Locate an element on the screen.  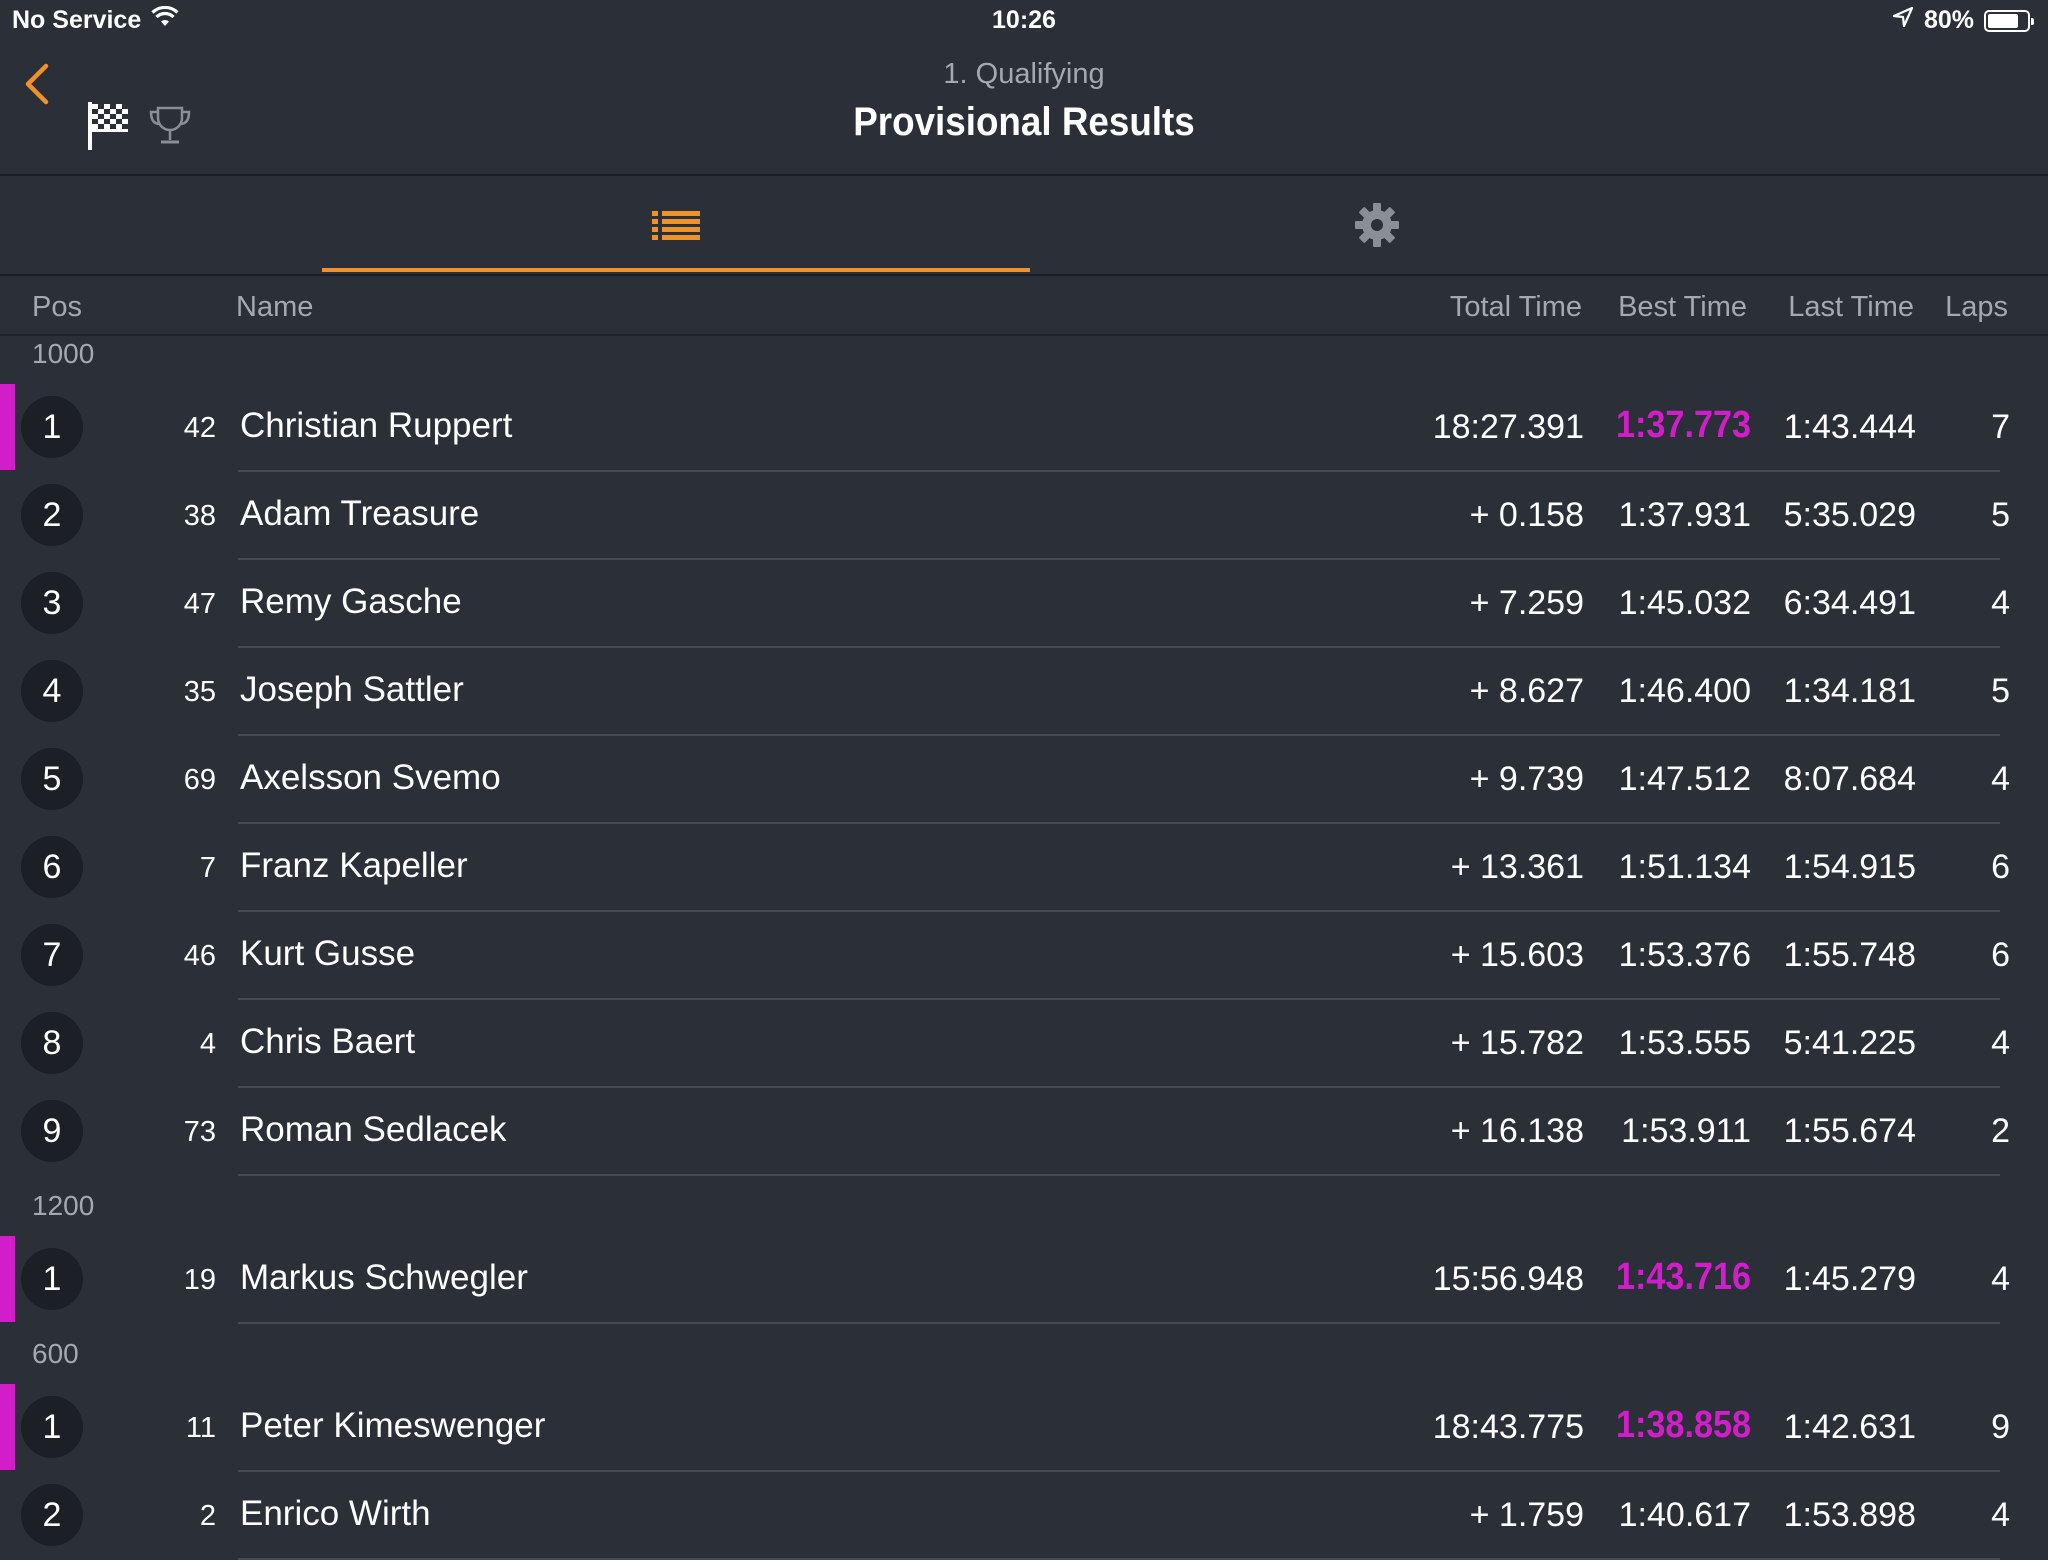
tab-bar is located at coordinates (1024, 226).